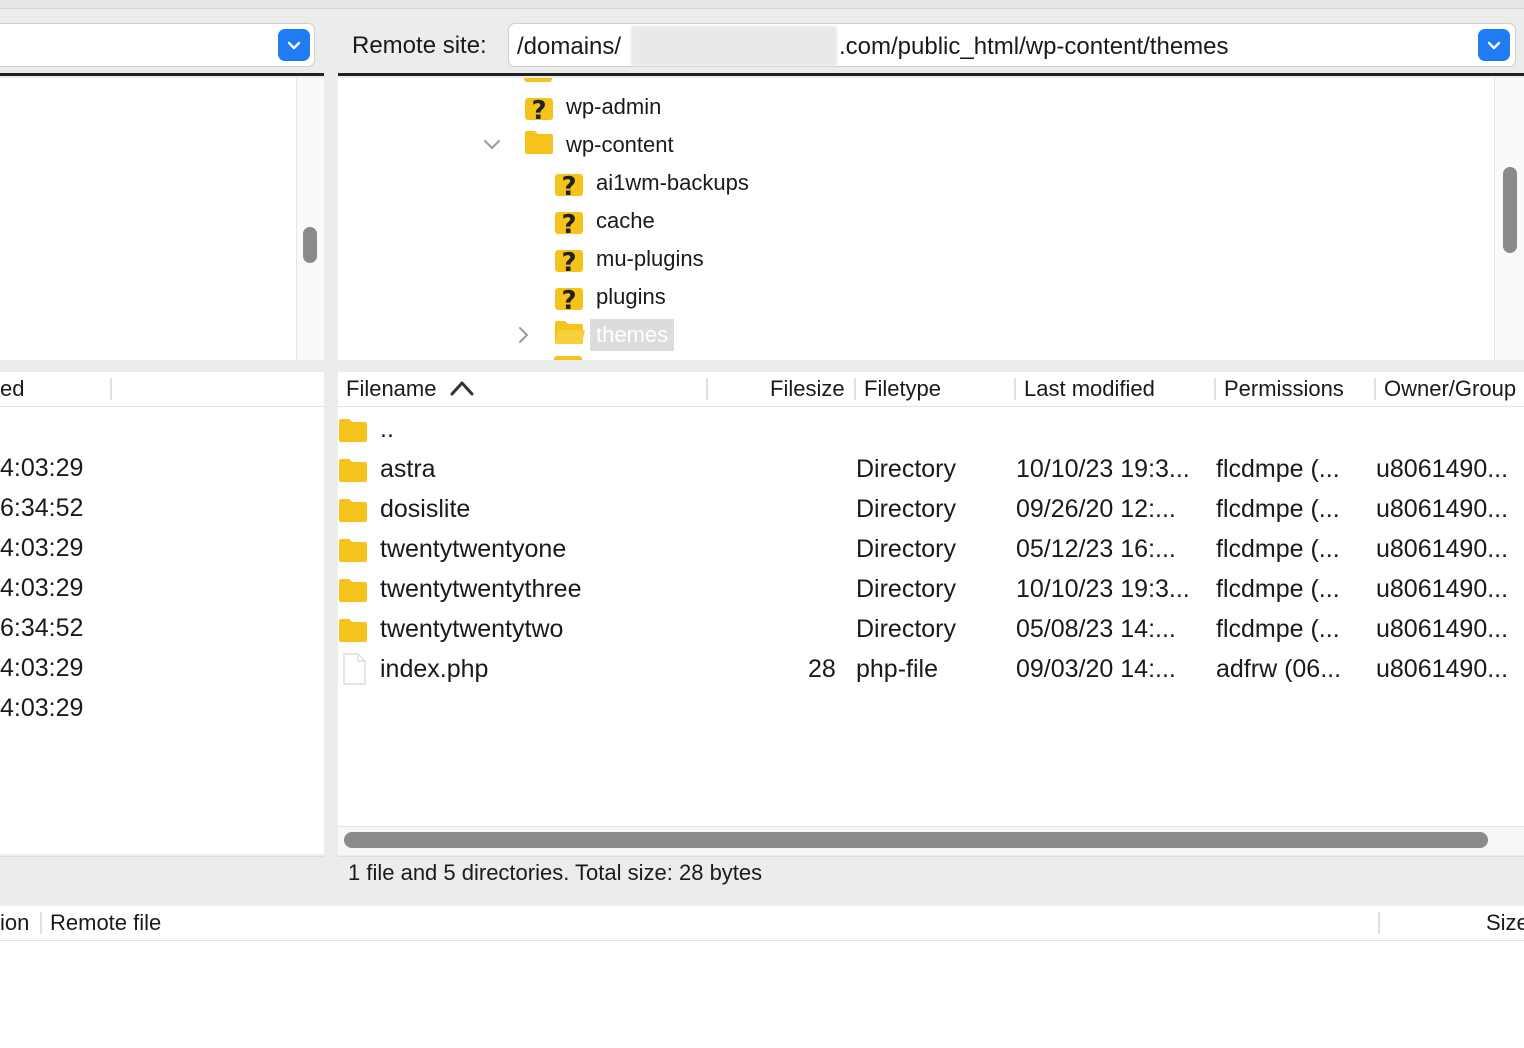 The height and width of the screenshot is (1048, 1524). Describe the element at coordinates (1089, 389) in the screenshot. I see `column-header-last-modified: Last modified` at that location.